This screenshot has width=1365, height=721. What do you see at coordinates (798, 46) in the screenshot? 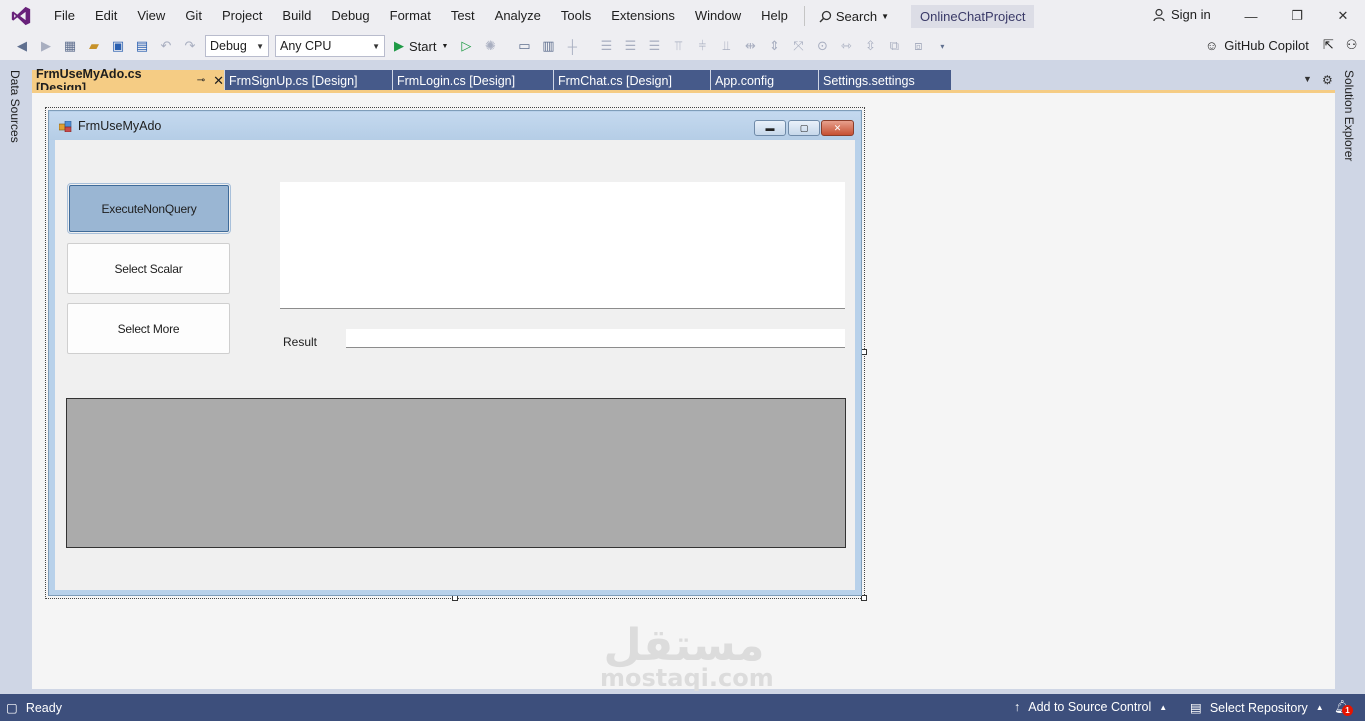
I see `size-to-grid-icon: ⤧` at bounding box center [798, 46].